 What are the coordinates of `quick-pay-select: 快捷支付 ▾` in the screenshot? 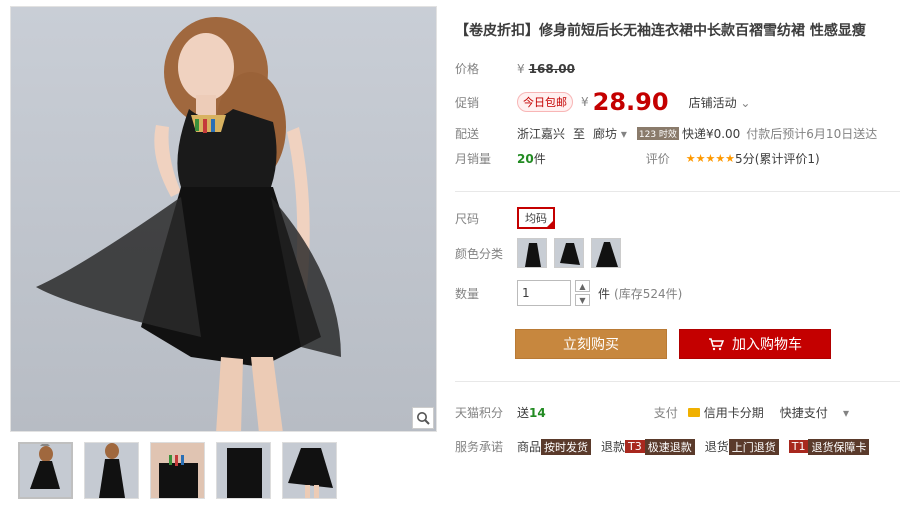 It's located at (814, 412).